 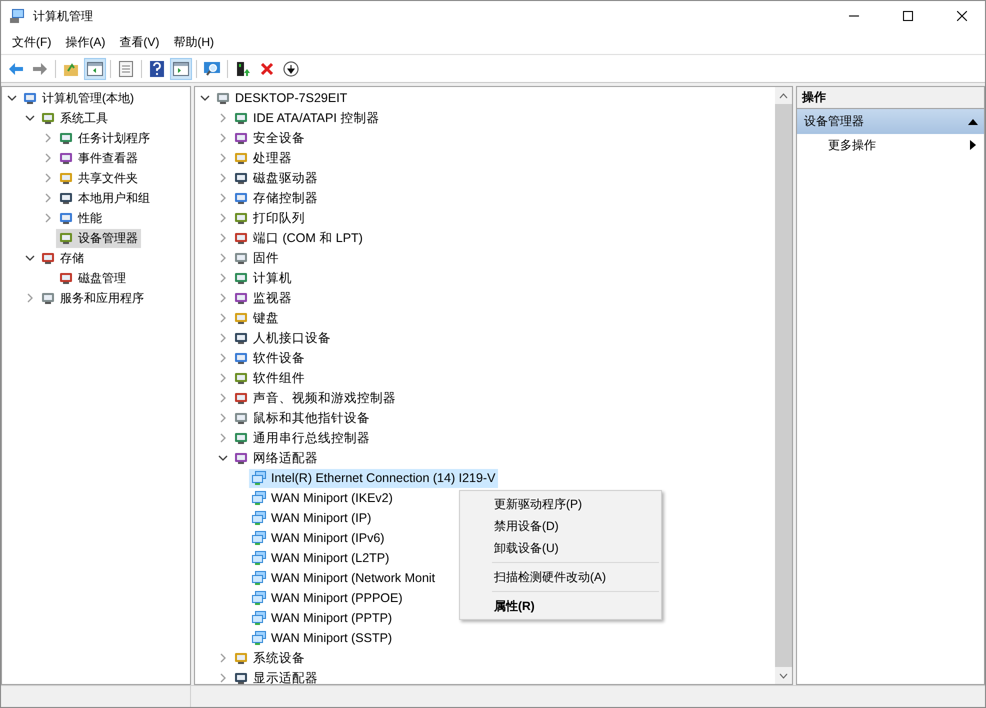 What do you see at coordinates (263, 298) in the screenshot?
I see `tree-item: 监视器` at bounding box center [263, 298].